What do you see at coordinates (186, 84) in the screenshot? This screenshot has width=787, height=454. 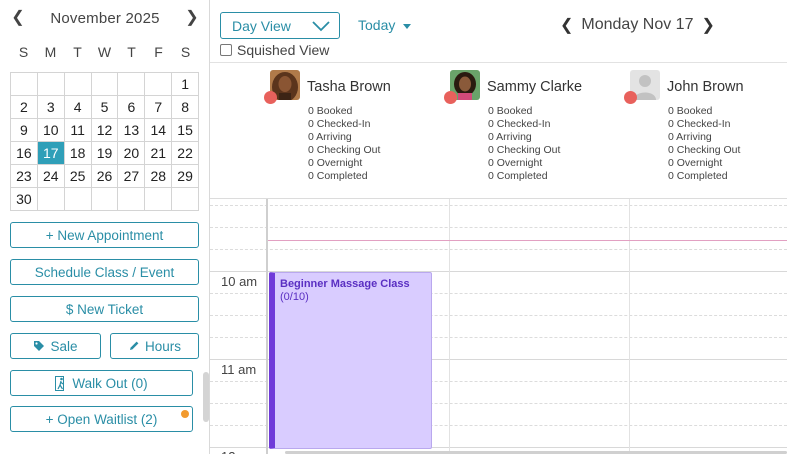 I see `calendar-day: 1` at bounding box center [186, 84].